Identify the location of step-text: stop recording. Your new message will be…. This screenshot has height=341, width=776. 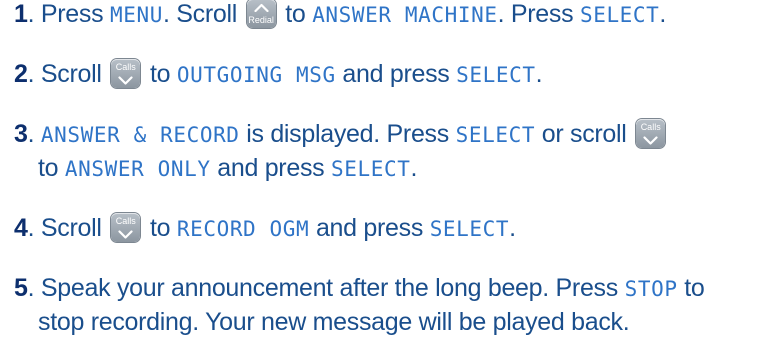
(334, 322).